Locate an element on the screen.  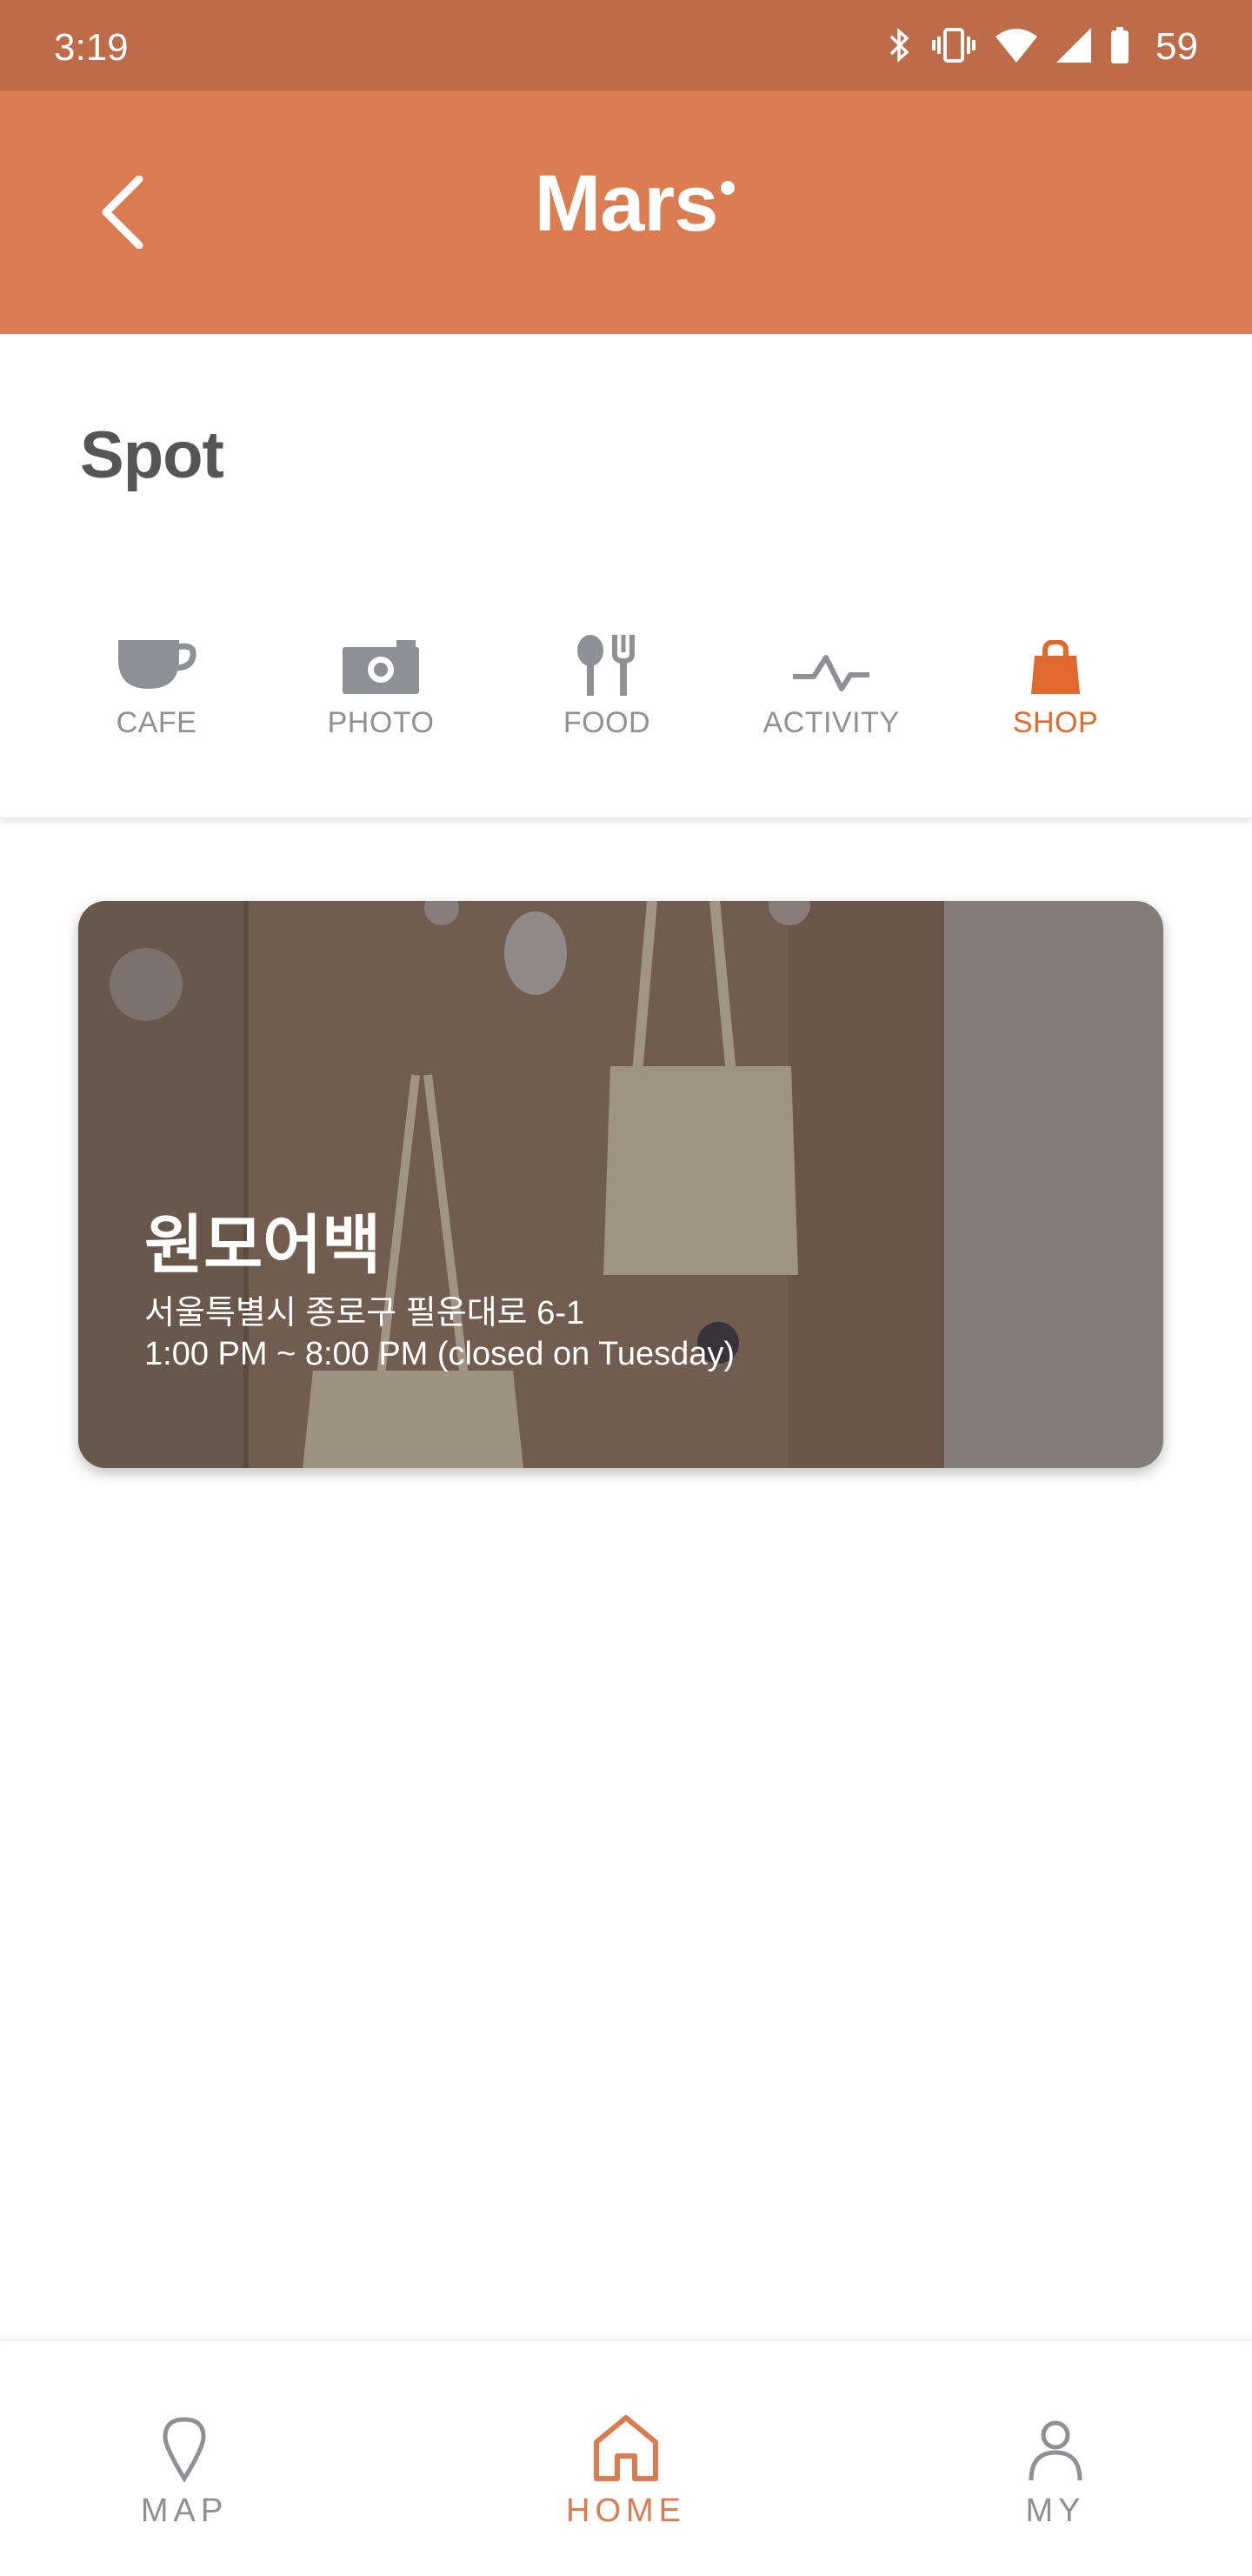
category-tab-activity: ACTIVITY is located at coordinates (832, 690).